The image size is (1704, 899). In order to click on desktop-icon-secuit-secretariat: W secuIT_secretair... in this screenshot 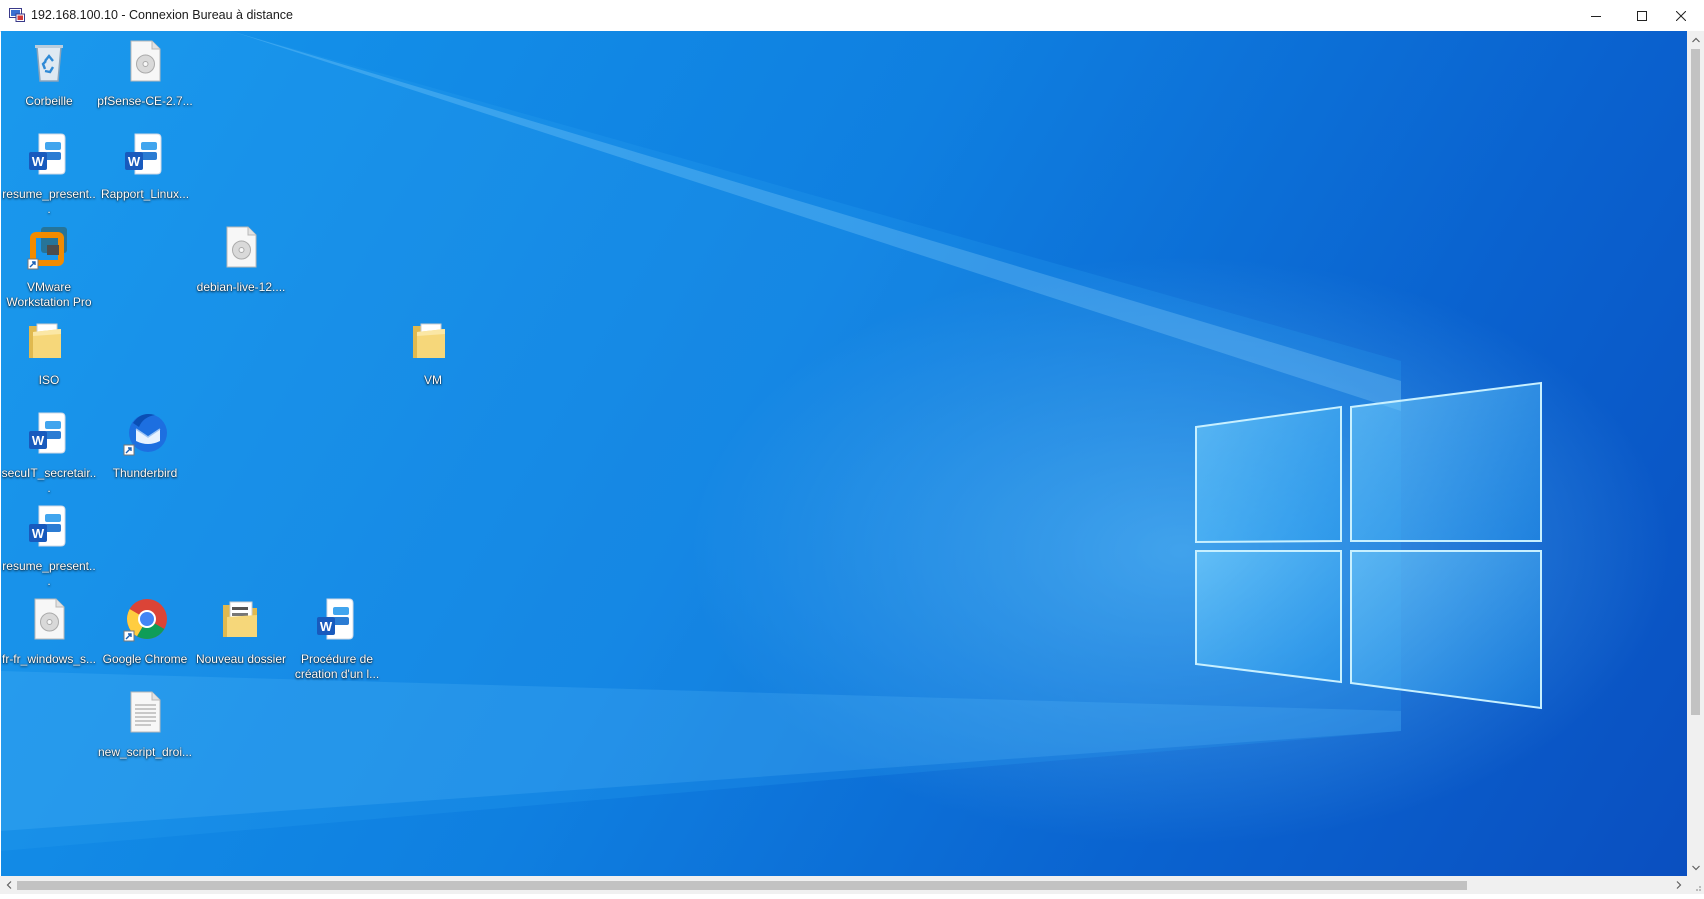, I will do `click(49, 452)`.